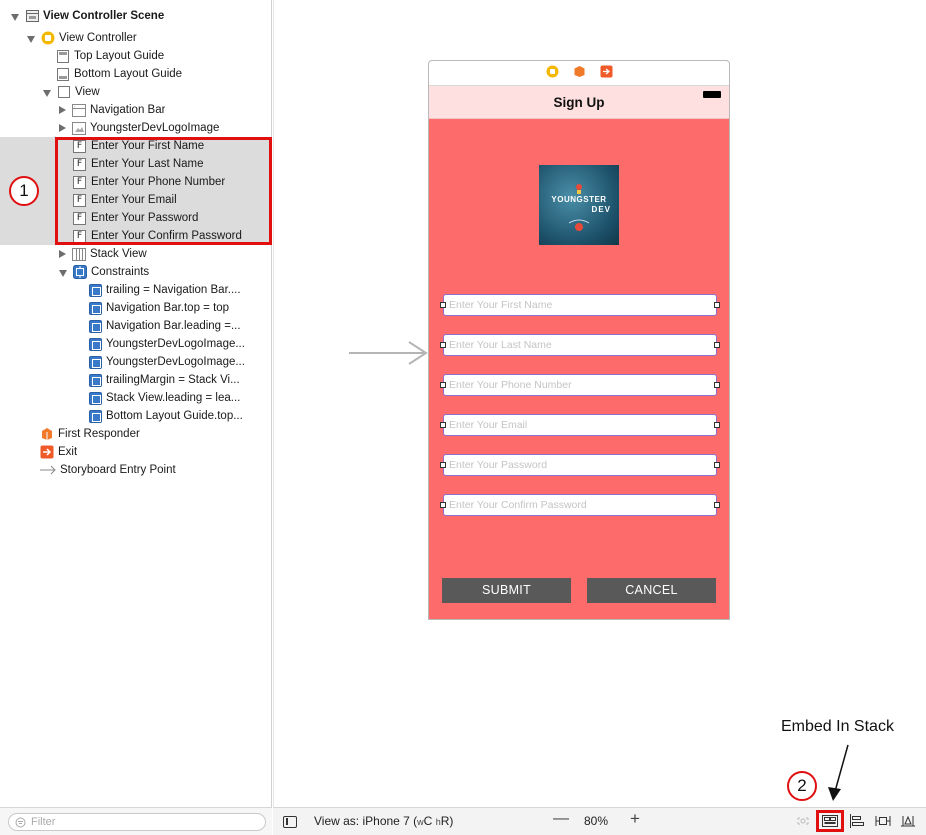 The height and width of the screenshot is (835, 926). Describe the element at coordinates (883, 821) in the screenshot. I see `add-constraints-icon` at that location.